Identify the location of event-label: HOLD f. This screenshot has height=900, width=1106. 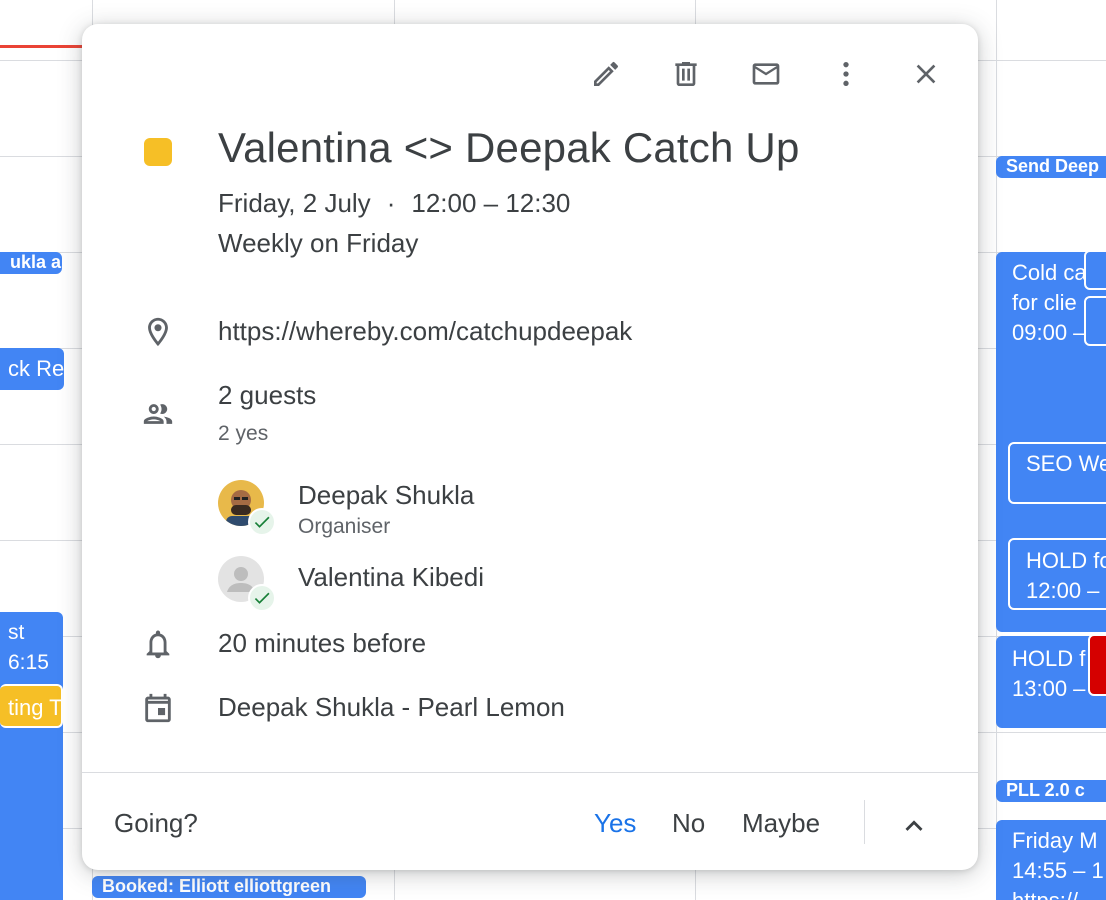
(1049, 658).